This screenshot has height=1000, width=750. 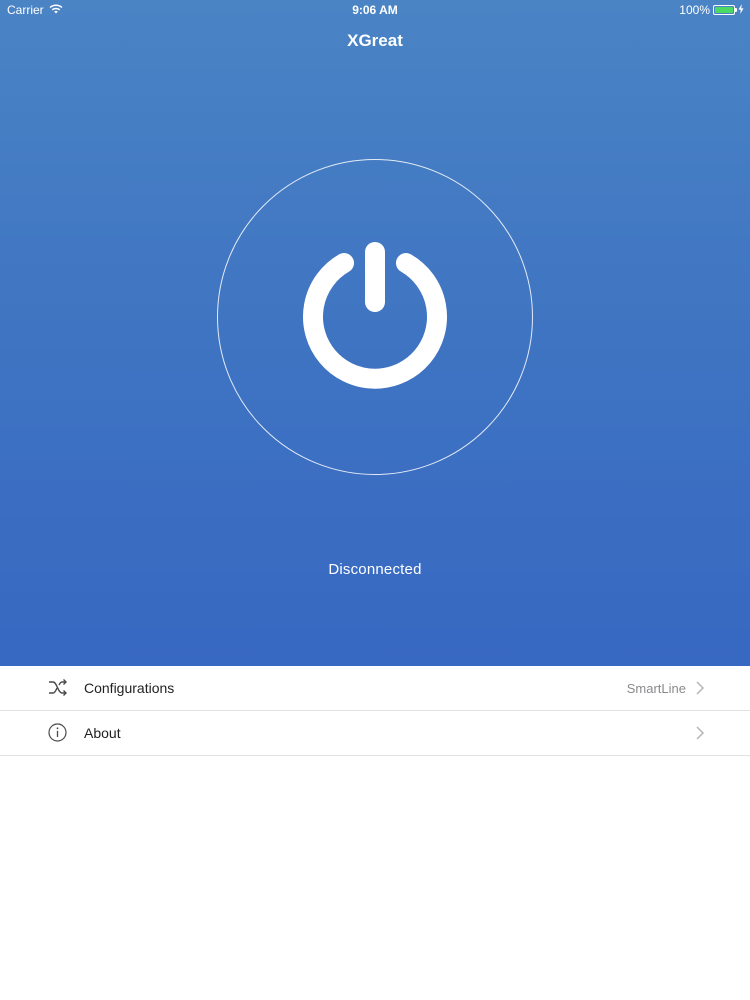 I want to click on connection-status: Disconnected, so click(x=375, y=569).